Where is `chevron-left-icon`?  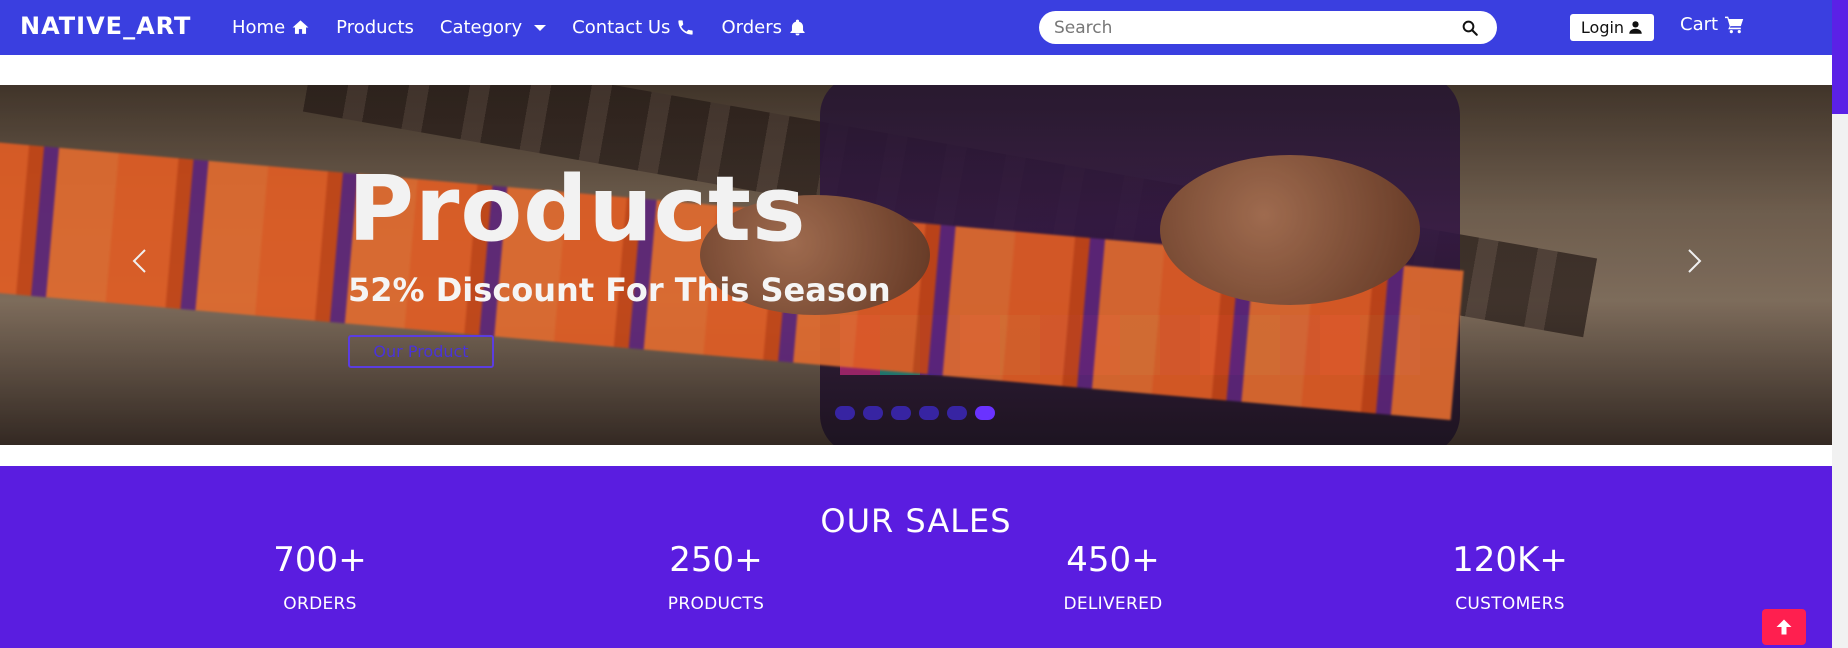
chevron-left-icon is located at coordinates (139, 261).